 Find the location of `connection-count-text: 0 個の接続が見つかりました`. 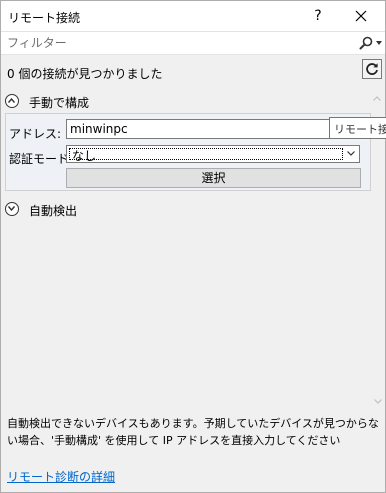

connection-count-text: 0 個の接続が見つかりました is located at coordinates (85, 74).